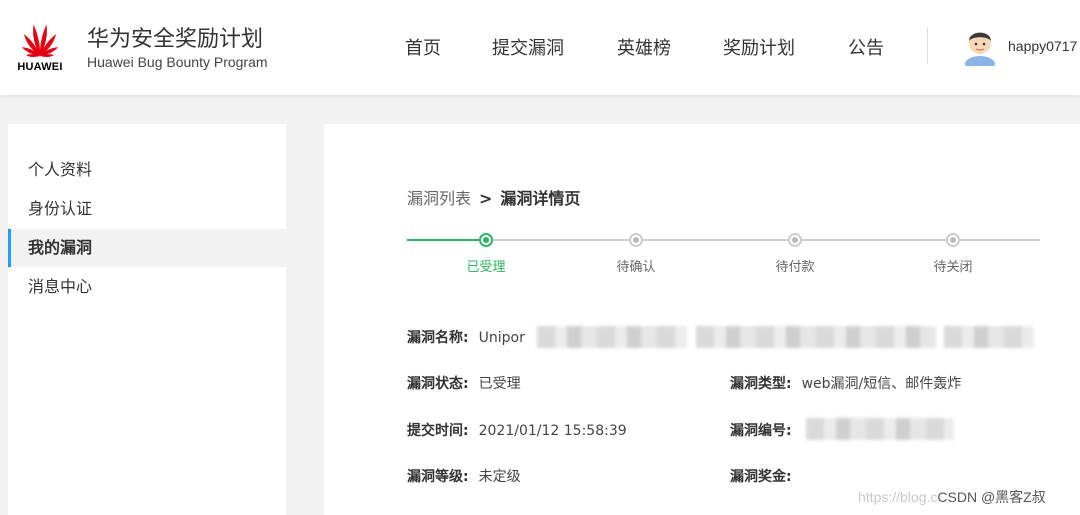  What do you see at coordinates (147, 209) in the screenshot?
I see `sidebar-item-identity: 身份认证` at bounding box center [147, 209].